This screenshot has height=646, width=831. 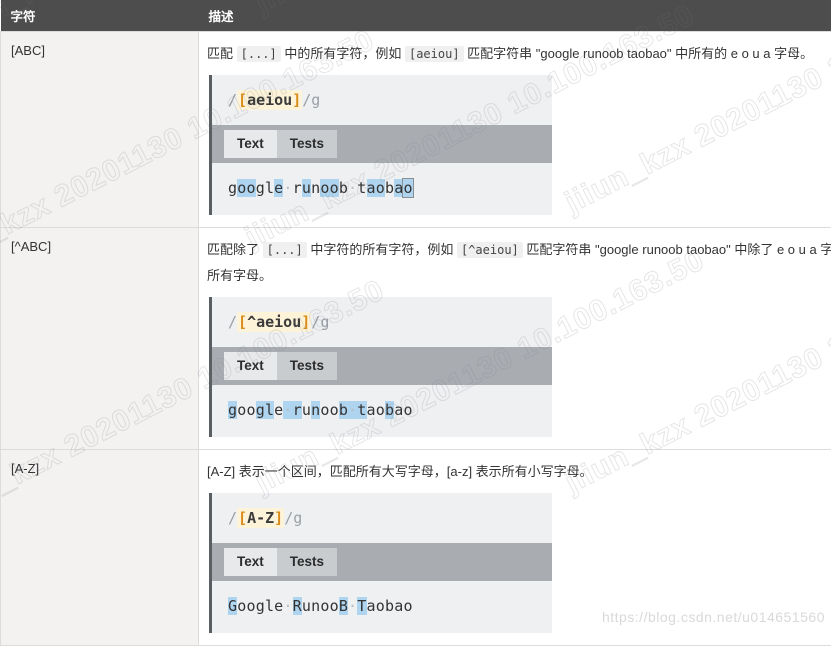 What do you see at coordinates (490, 250) in the screenshot?
I see `inline-code: [^aeiou]` at bounding box center [490, 250].